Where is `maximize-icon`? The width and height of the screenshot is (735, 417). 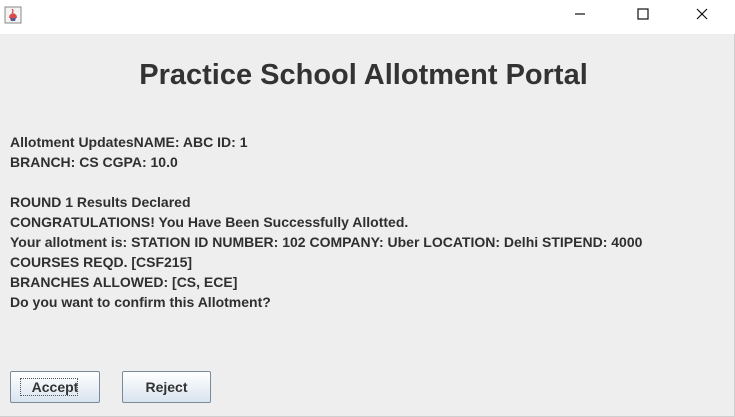 maximize-icon is located at coordinates (643, 16).